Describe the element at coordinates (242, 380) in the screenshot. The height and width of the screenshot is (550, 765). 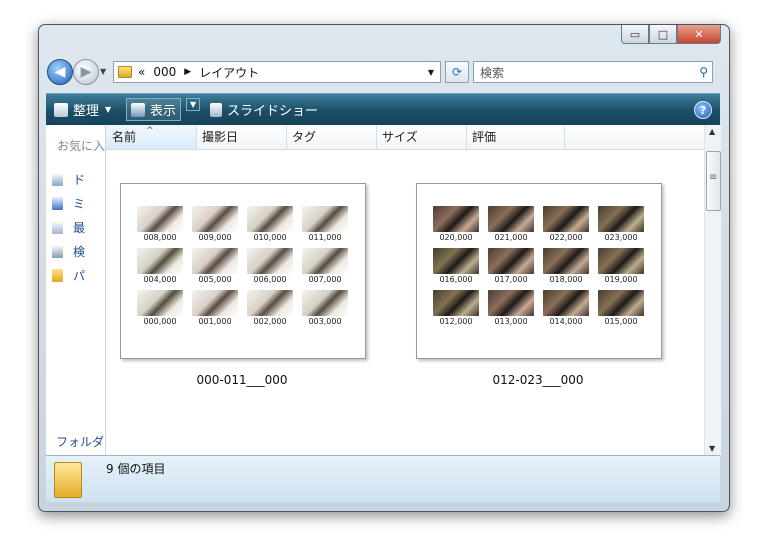
I see `file-name: 000-011___000` at that location.